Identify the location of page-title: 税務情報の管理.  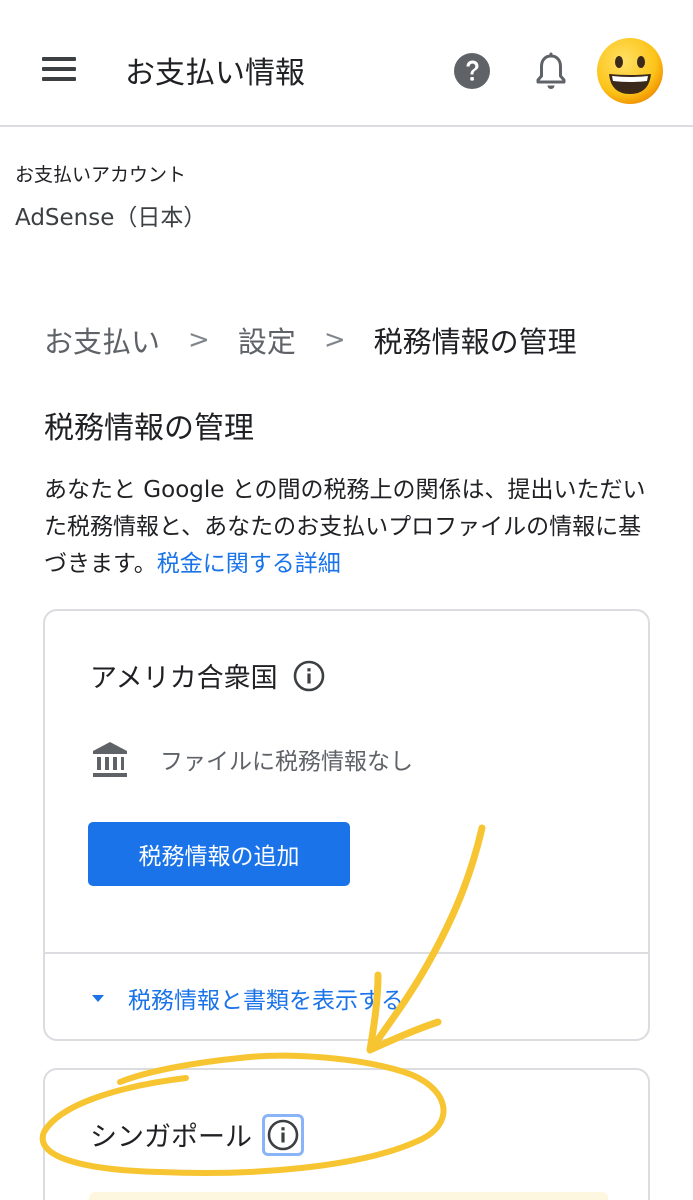
(149, 428).